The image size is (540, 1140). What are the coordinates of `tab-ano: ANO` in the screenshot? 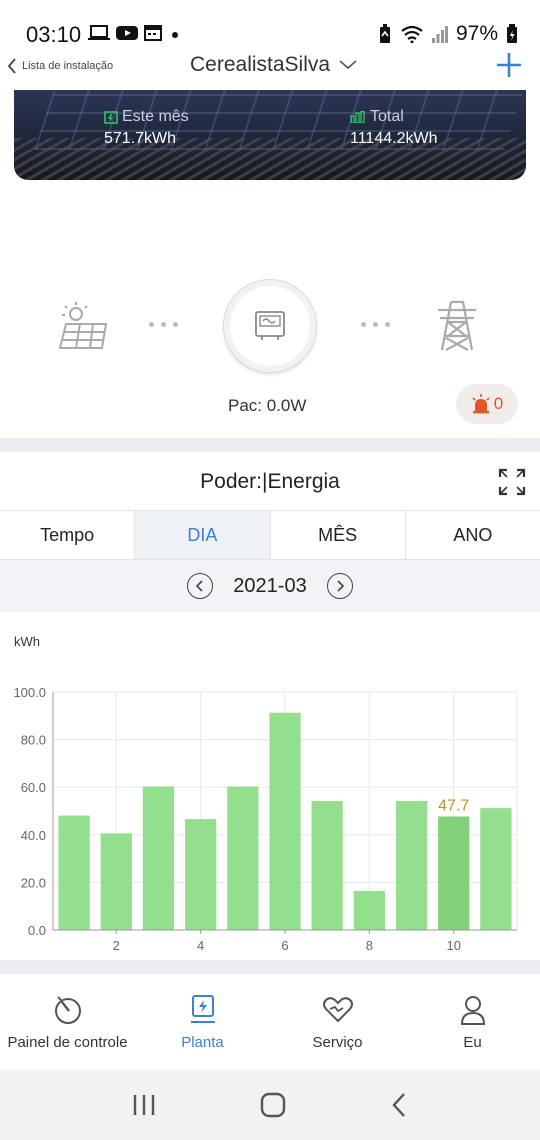 It's located at (472, 535).